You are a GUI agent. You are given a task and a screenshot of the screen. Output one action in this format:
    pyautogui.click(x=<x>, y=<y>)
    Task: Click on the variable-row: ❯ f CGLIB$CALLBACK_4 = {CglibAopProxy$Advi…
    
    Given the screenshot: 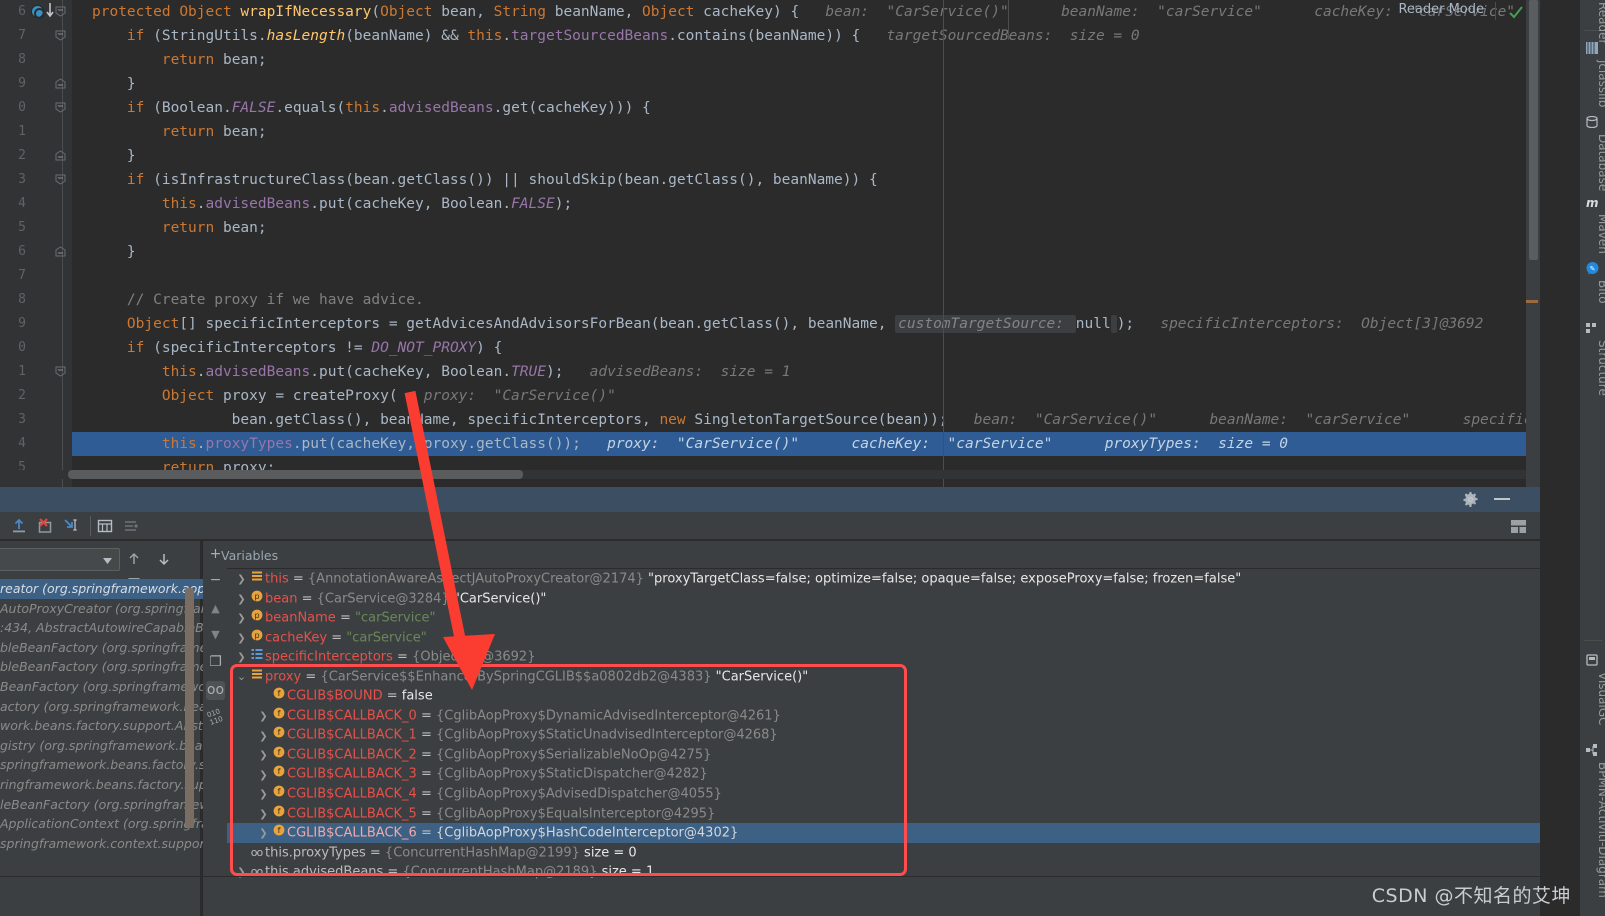 What is the action you would take?
    pyautogui.click(x=883, y=794)
    